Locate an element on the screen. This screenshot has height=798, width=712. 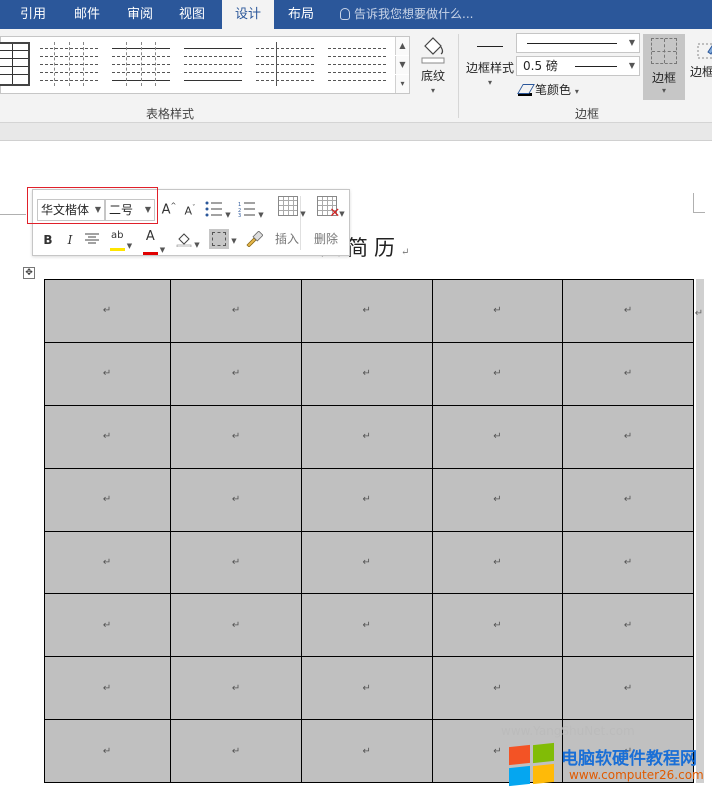
highlight-color-button: ab ▼ is located at coordinates (121, 241).